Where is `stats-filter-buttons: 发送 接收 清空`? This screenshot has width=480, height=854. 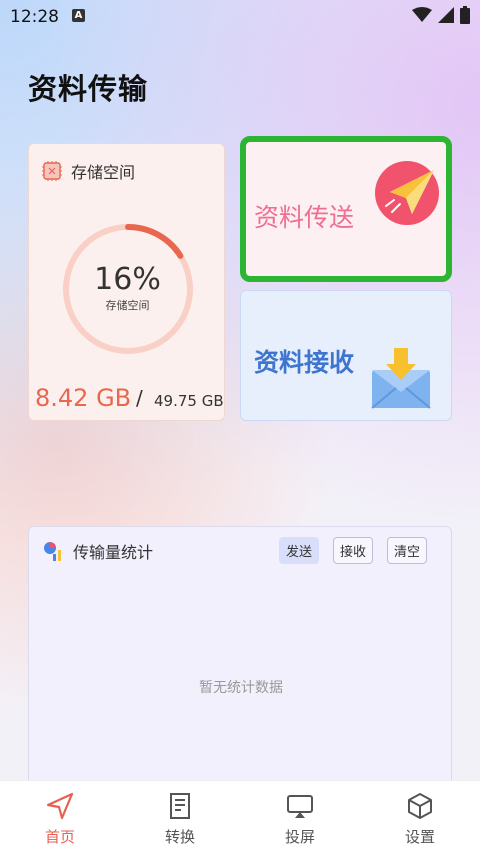
stats-filter-buttons: 发送 接收 清空 is located at coordinates (352, 550).